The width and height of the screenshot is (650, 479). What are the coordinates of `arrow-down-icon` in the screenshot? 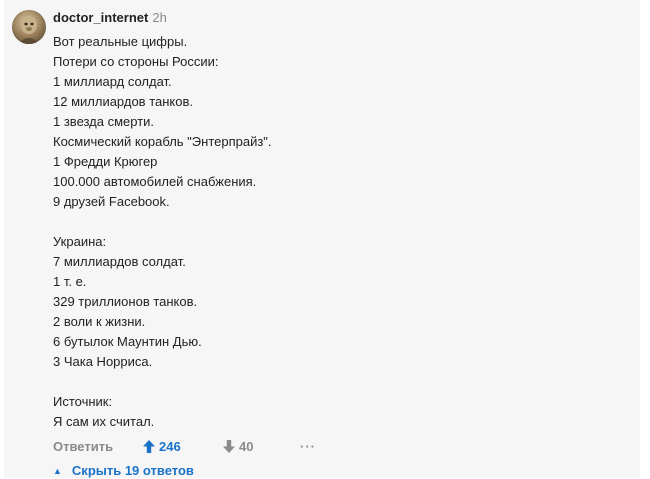 It's located at (229, 446).